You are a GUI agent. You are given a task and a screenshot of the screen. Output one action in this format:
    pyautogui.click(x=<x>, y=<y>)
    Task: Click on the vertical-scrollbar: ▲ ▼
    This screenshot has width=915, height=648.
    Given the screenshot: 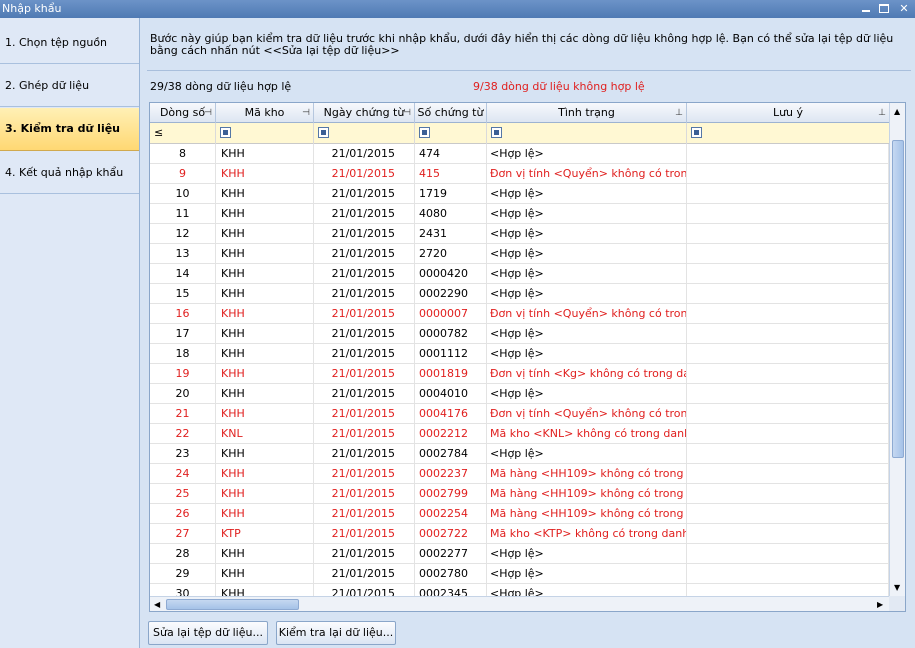 What is the action you would take?
    pyautogui.click(x=897, y=349)
    